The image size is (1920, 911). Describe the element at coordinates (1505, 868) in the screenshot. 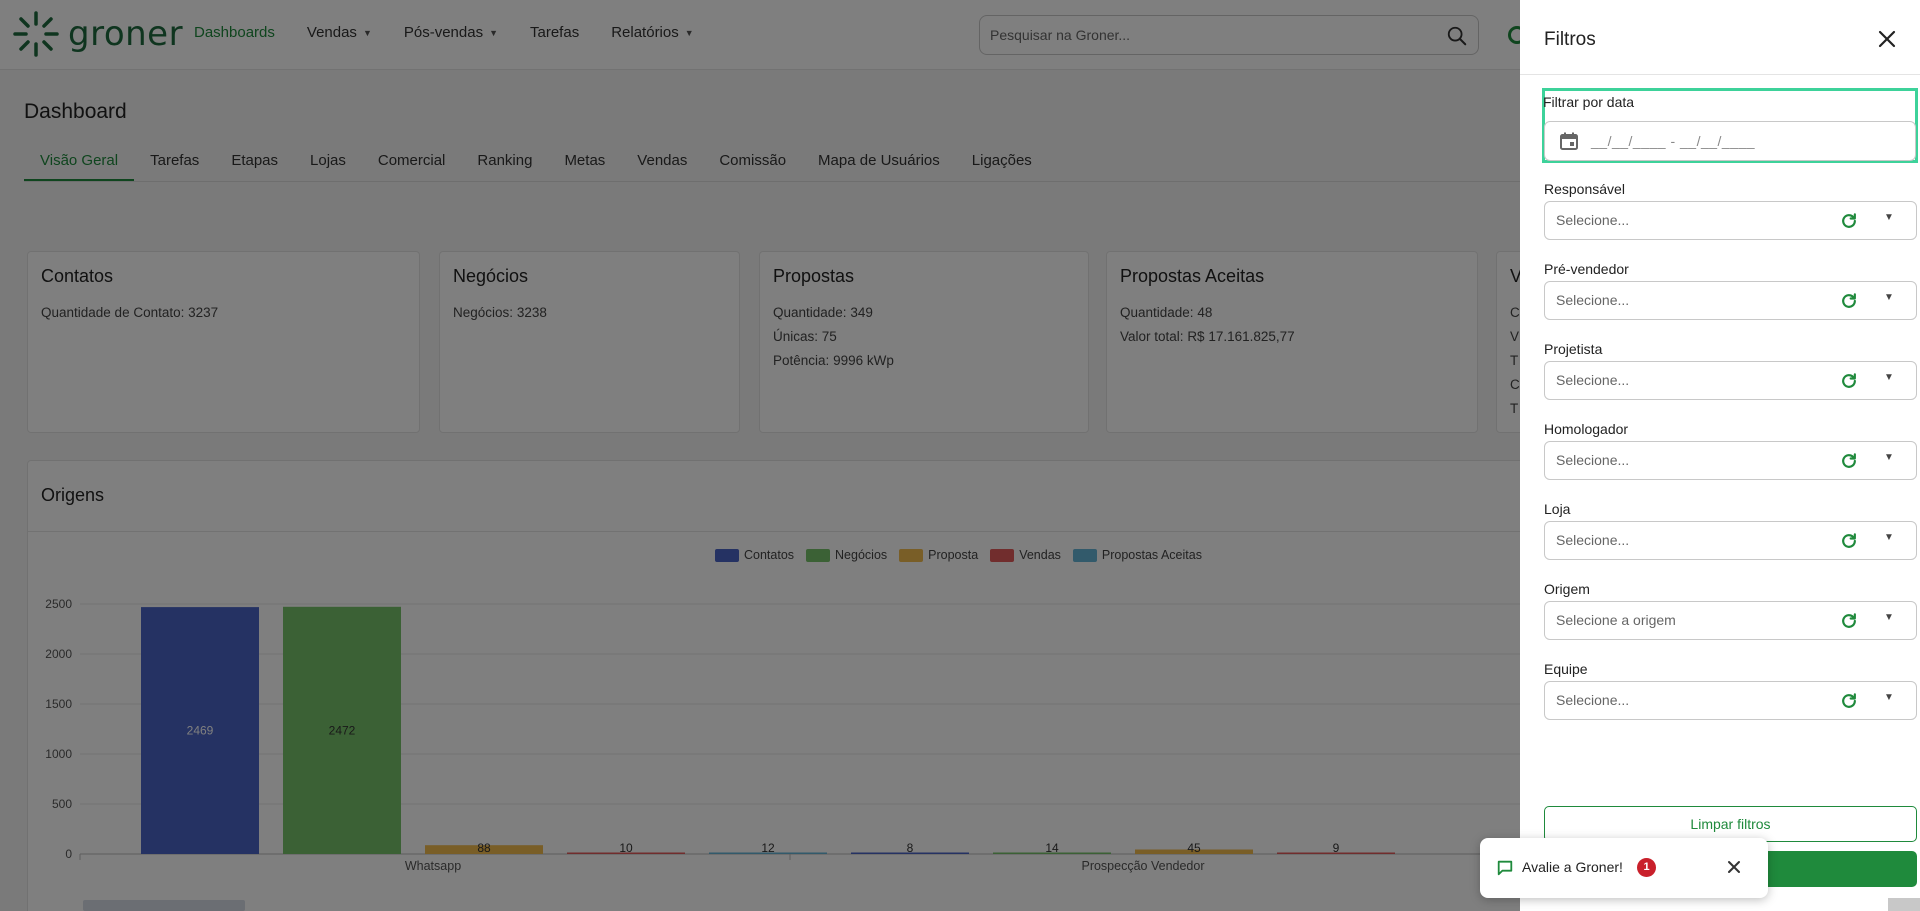

I see `chat-bubble-icon` at that location.